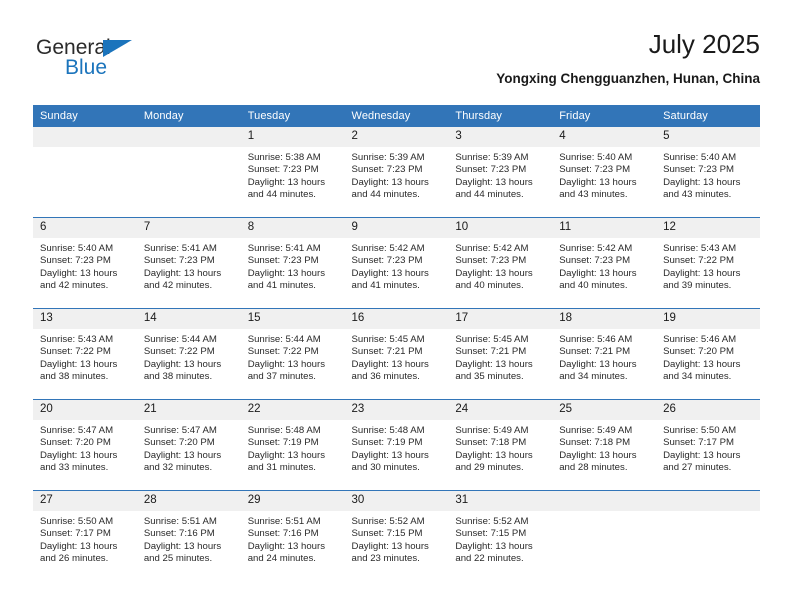 This screenshot has width=792, height=612. Describe the element at coordinates (708, 228) in the screenshot. I see `day-number: 12` at that location.